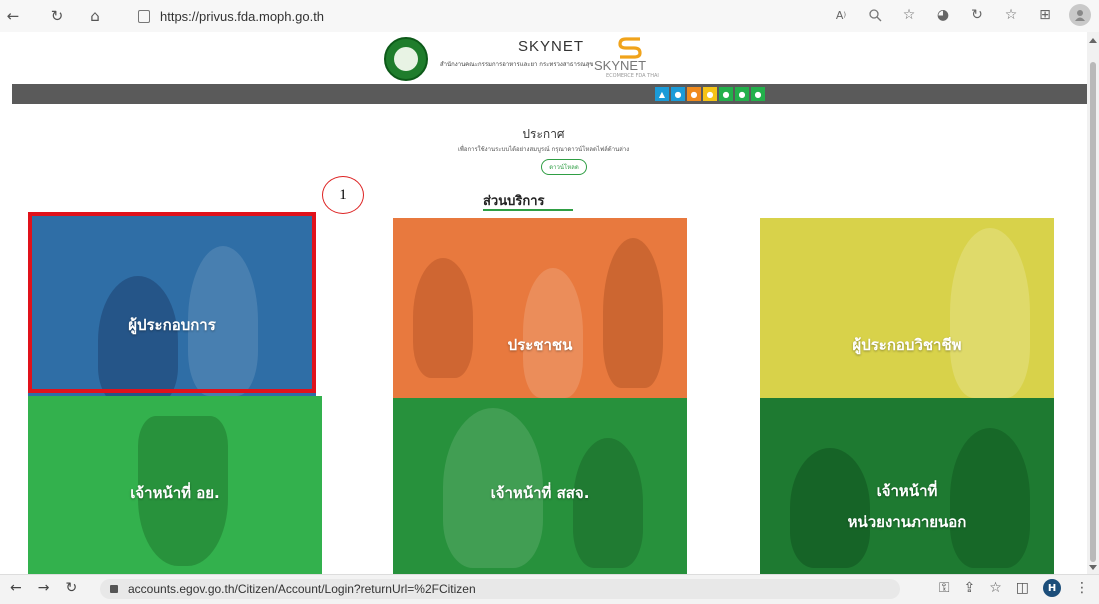 The width and height of the screenshot is (1099, 604). I want to click on page-icon, so click(144, 16).